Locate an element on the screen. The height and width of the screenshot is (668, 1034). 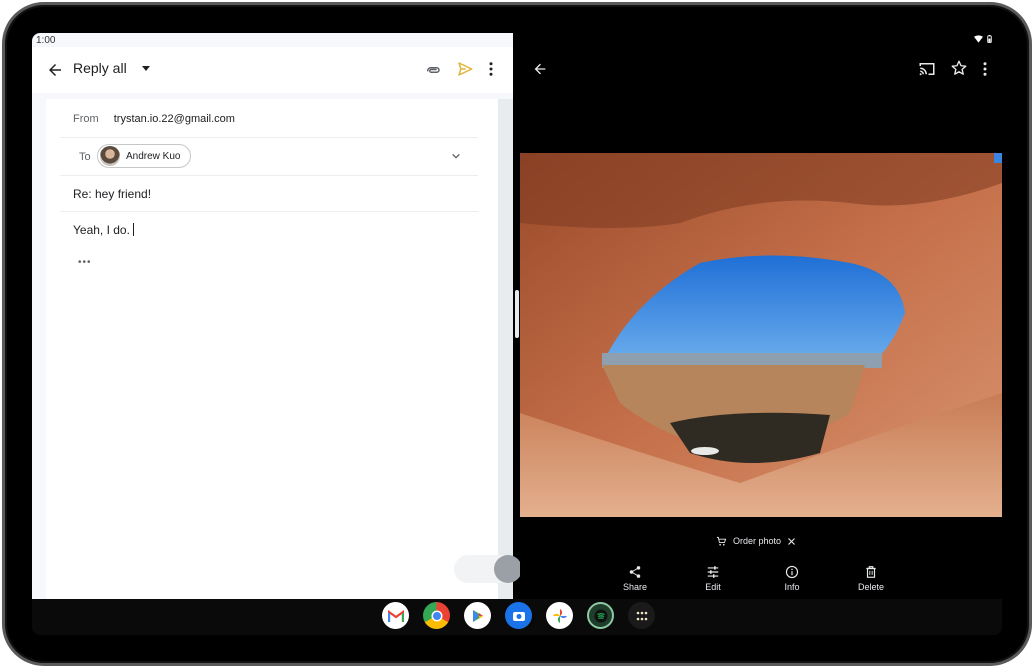
compose-title: Reply all is located at coordinates (100, 68).